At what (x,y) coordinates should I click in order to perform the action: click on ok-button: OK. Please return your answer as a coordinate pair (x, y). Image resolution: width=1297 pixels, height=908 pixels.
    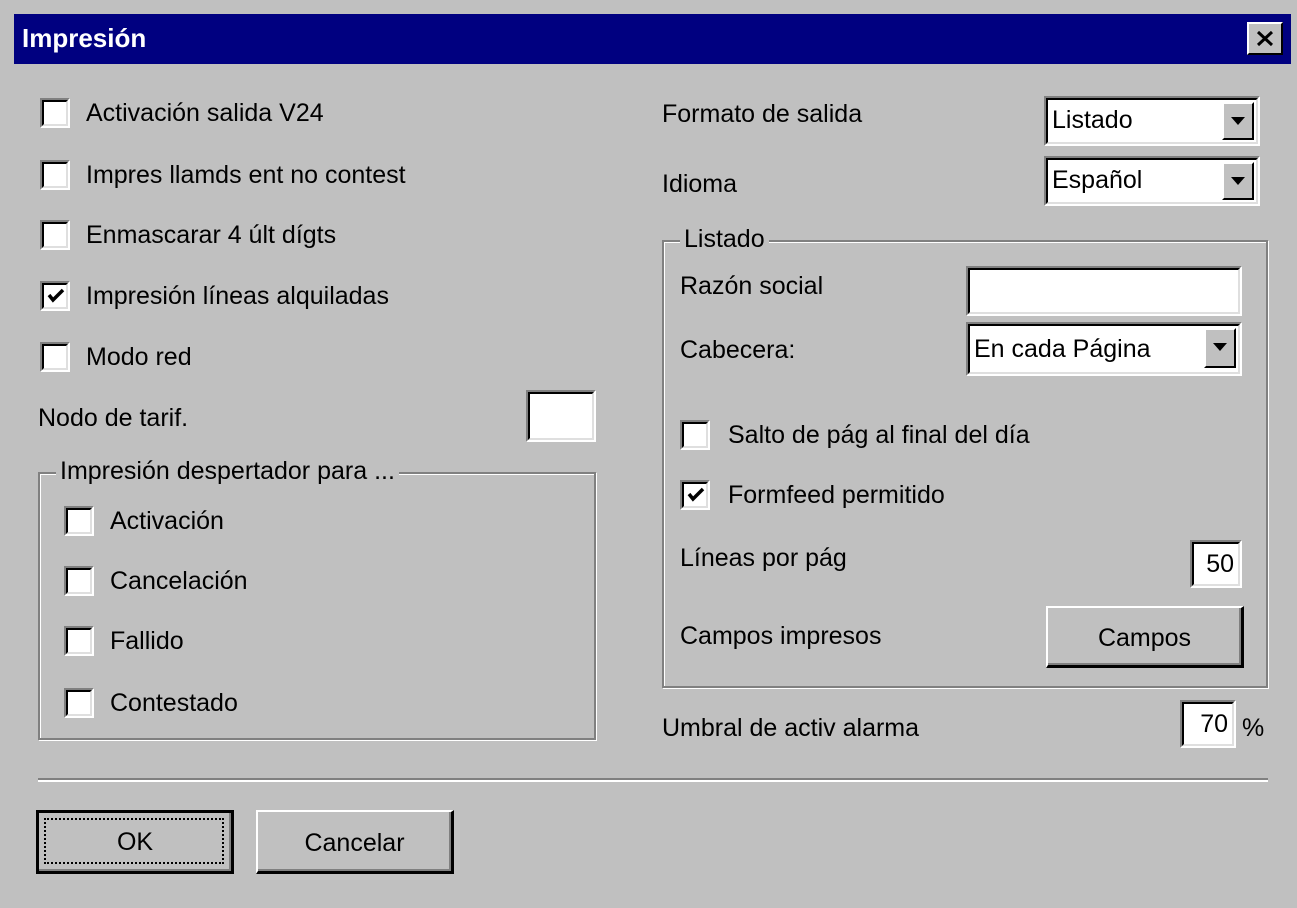
    Looking at the image, I should click on (135, 842).